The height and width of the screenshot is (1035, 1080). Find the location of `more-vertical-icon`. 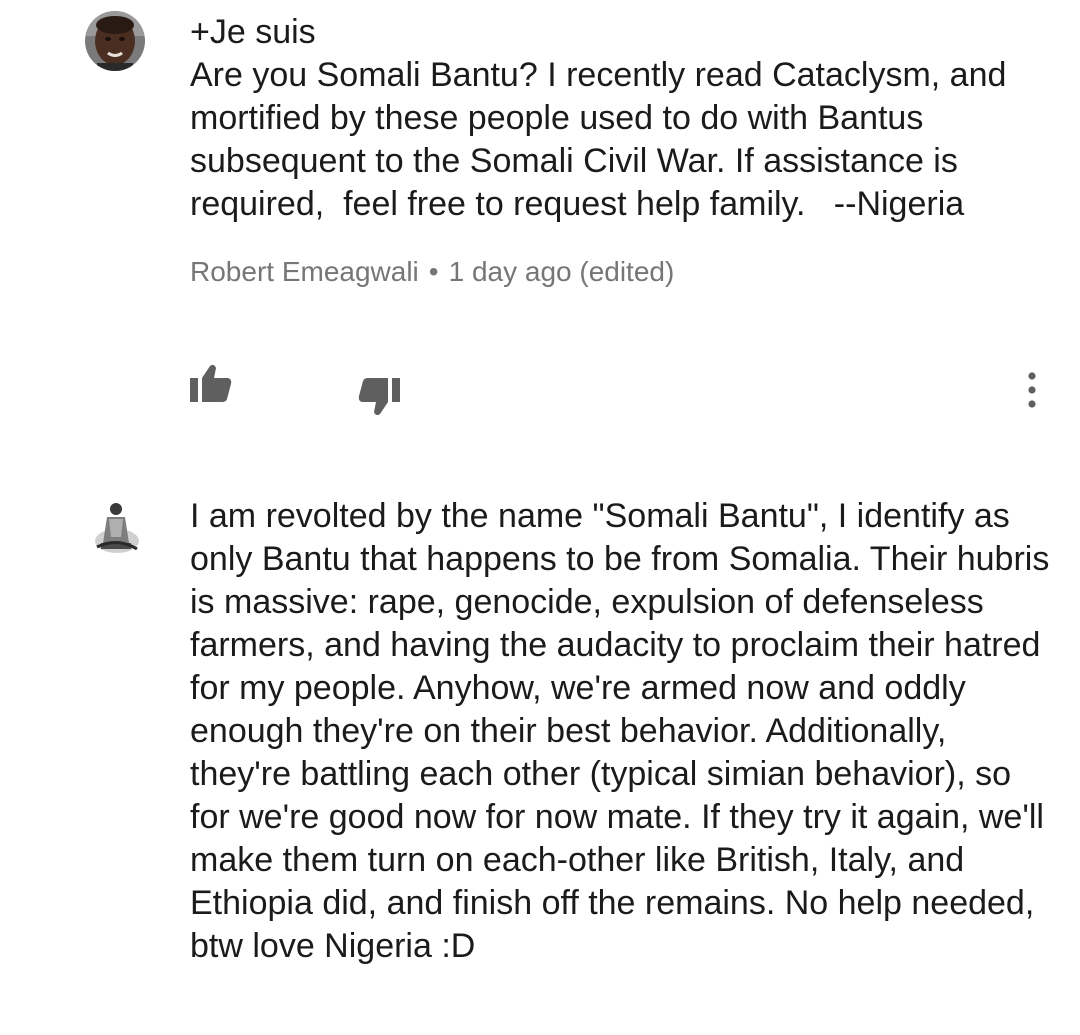

more-vertical-icon is located at coordinates (1032, 392).